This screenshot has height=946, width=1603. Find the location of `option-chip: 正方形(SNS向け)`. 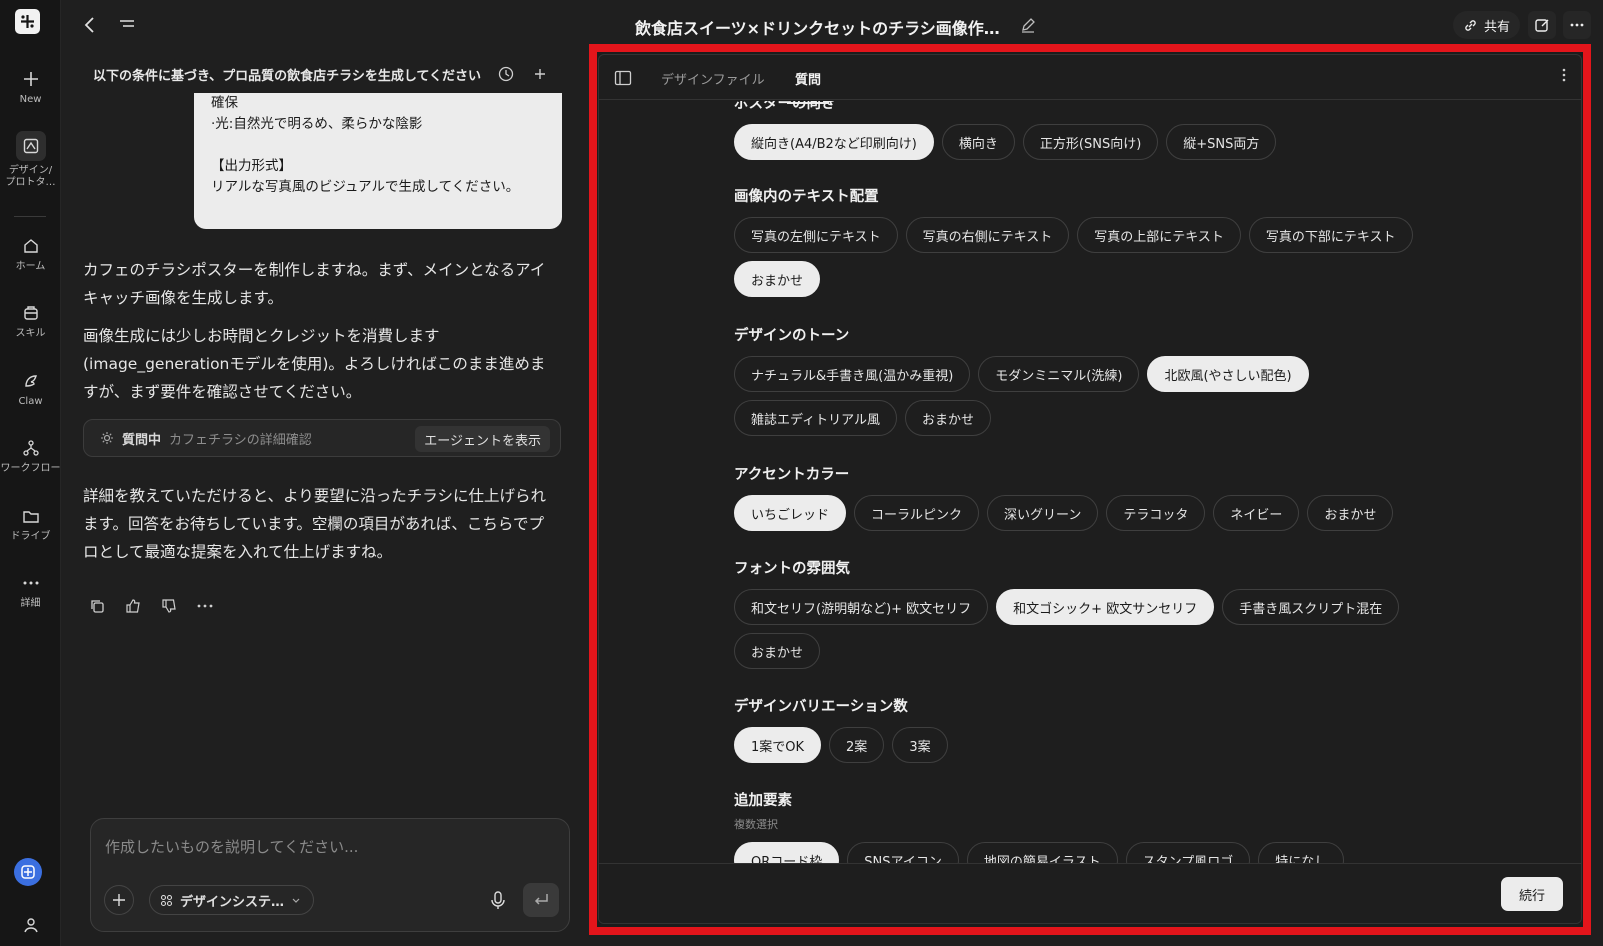

option-chip: 正方形(SNS向け) is located at coordinates (1090, 142).